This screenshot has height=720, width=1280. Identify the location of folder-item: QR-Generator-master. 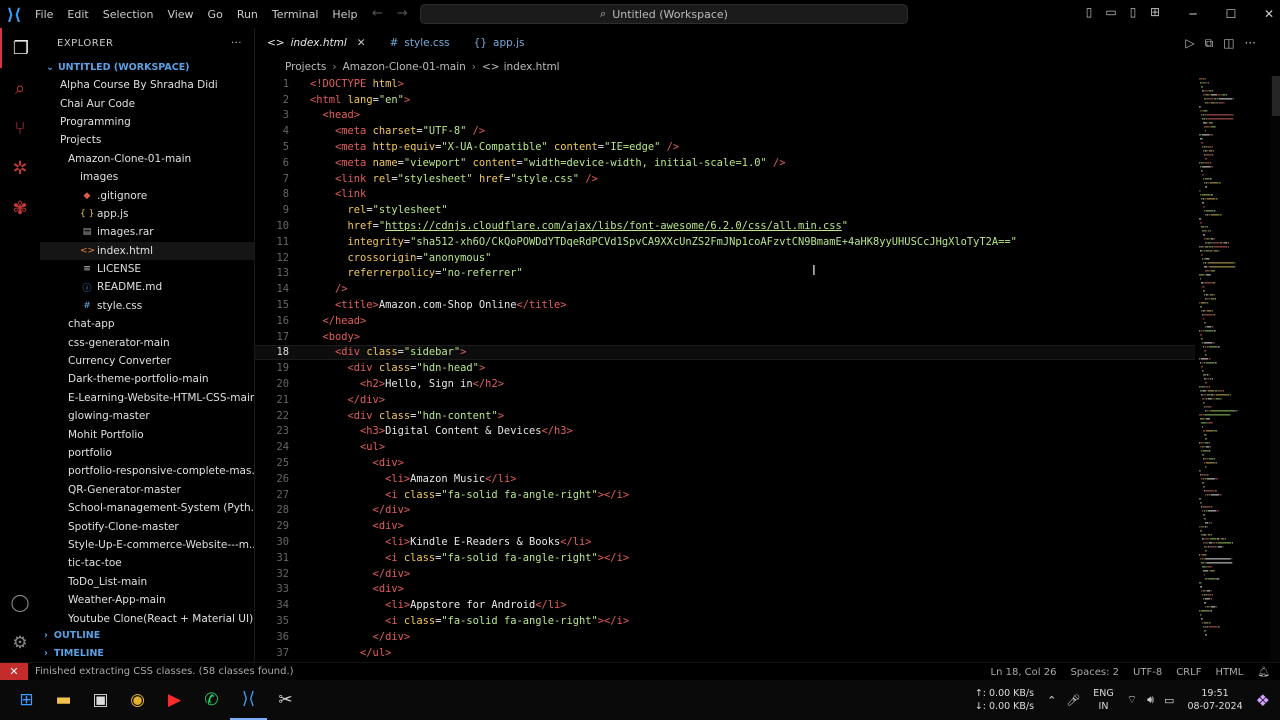
(147, 490).